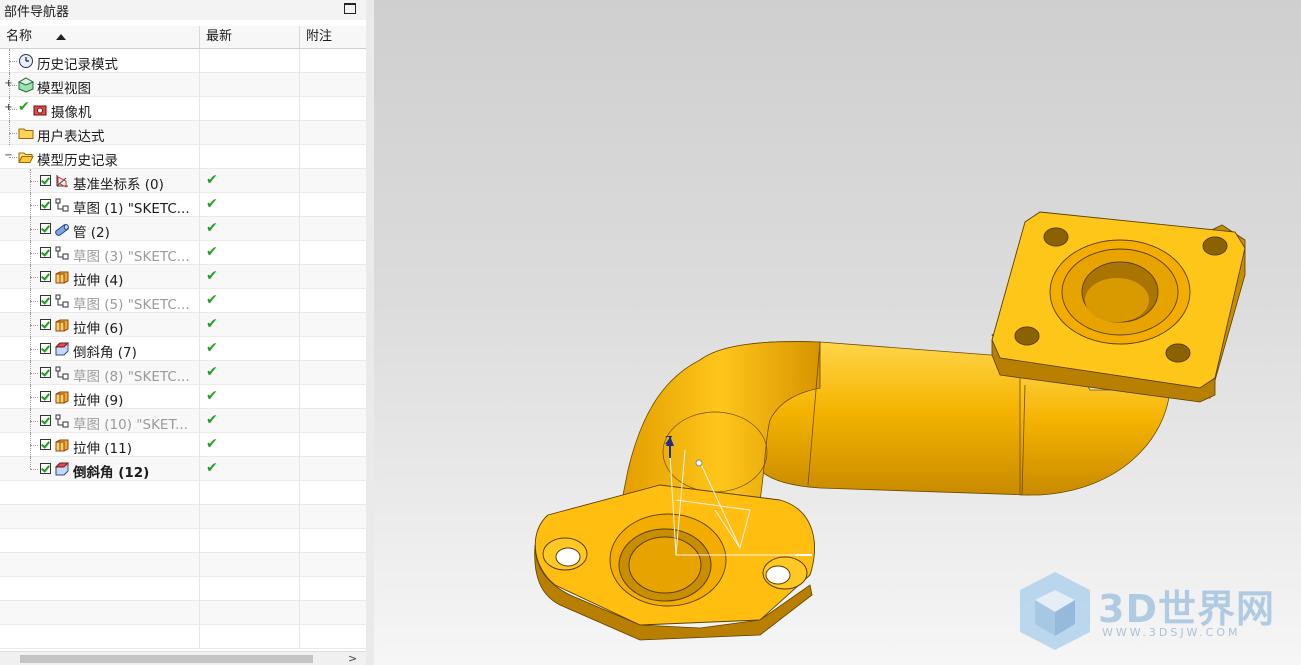  Describe the element at coordinates (352, 658) in the screenshot. I see `scroll-right-icon: >` at that location.